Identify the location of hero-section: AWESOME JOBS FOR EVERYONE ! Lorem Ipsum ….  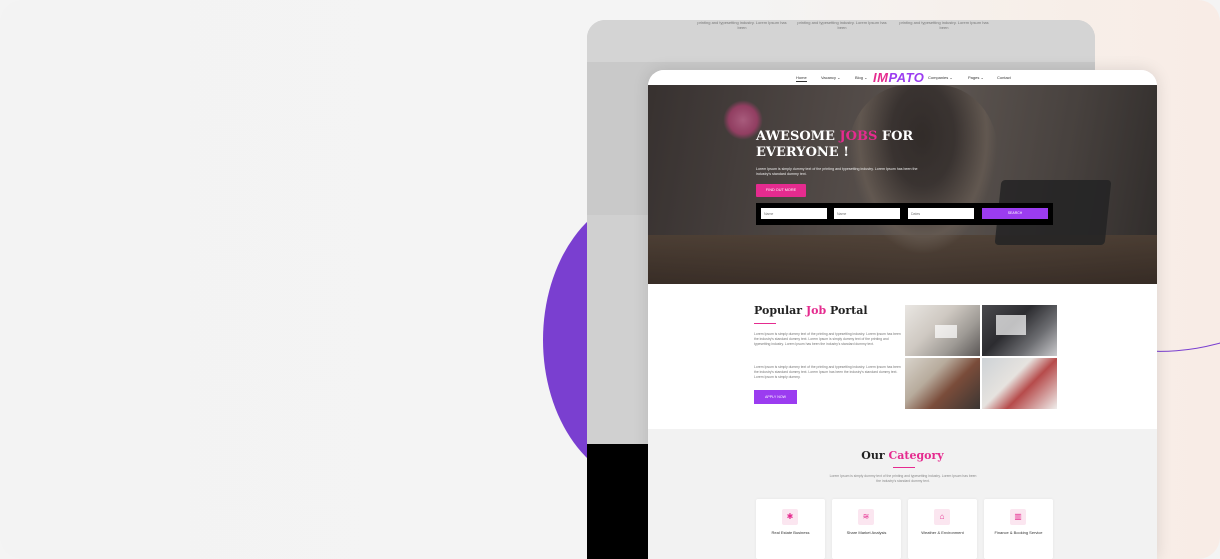
(902, 184).